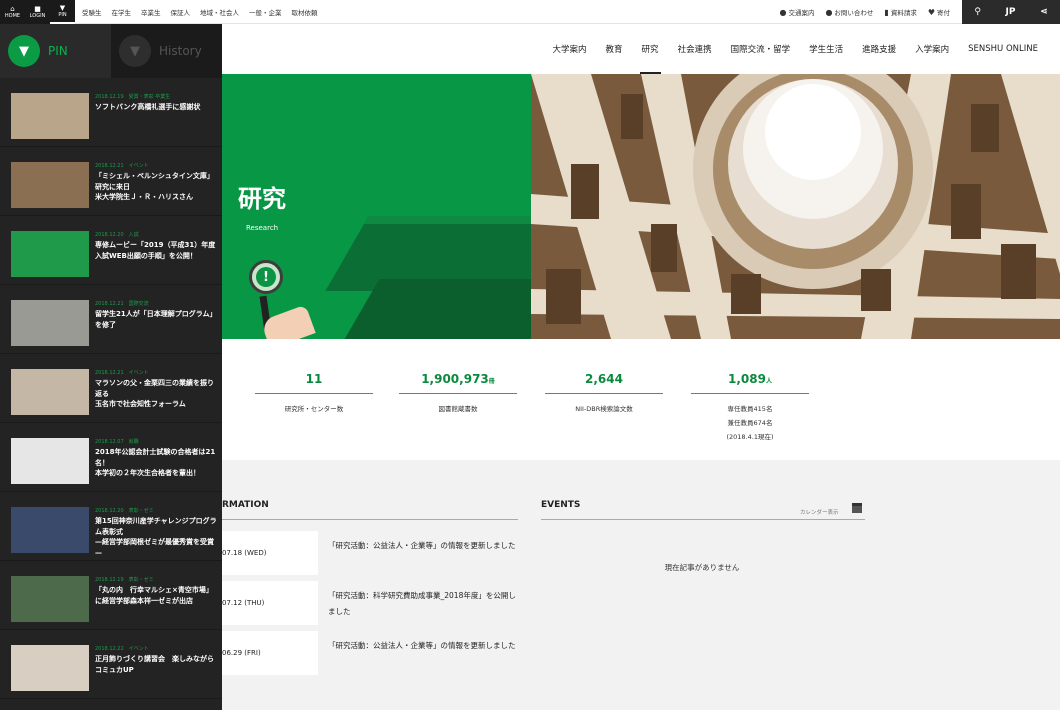 The width and height of the screenshot is (1060, 710). Describe the element at coordinates (151, 12) in the screenshot. I see `audience-link-alumni: 卒業生` at that location.